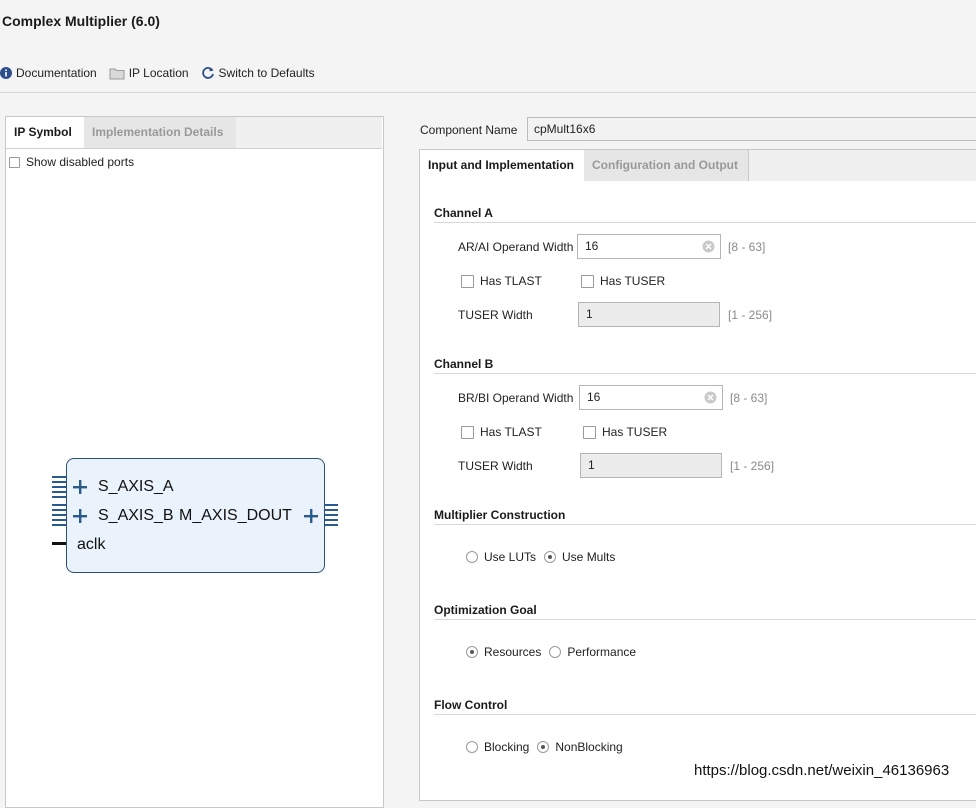  Describe the element at coordinates (136, 486) in the screenshot. I see `port-s-axis-a: S_AXIS_A` at that location.